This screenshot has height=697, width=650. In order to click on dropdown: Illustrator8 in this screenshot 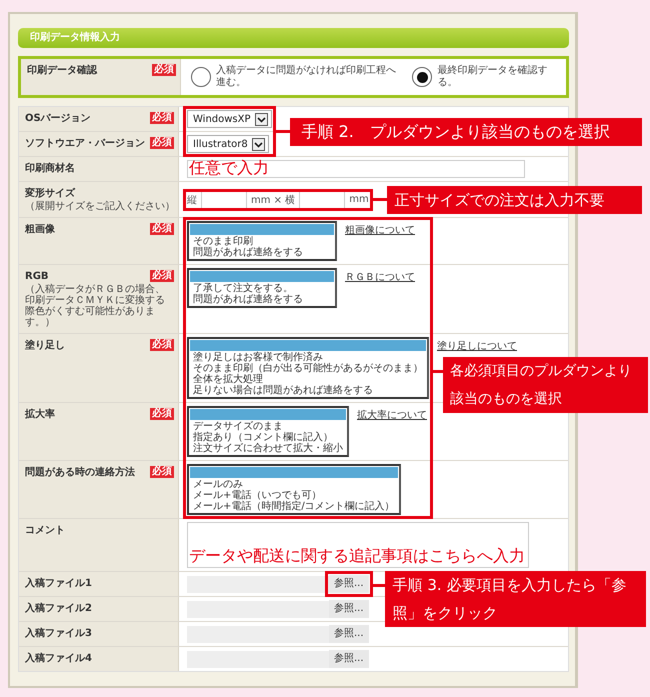, I will do `click(228, 144)`.